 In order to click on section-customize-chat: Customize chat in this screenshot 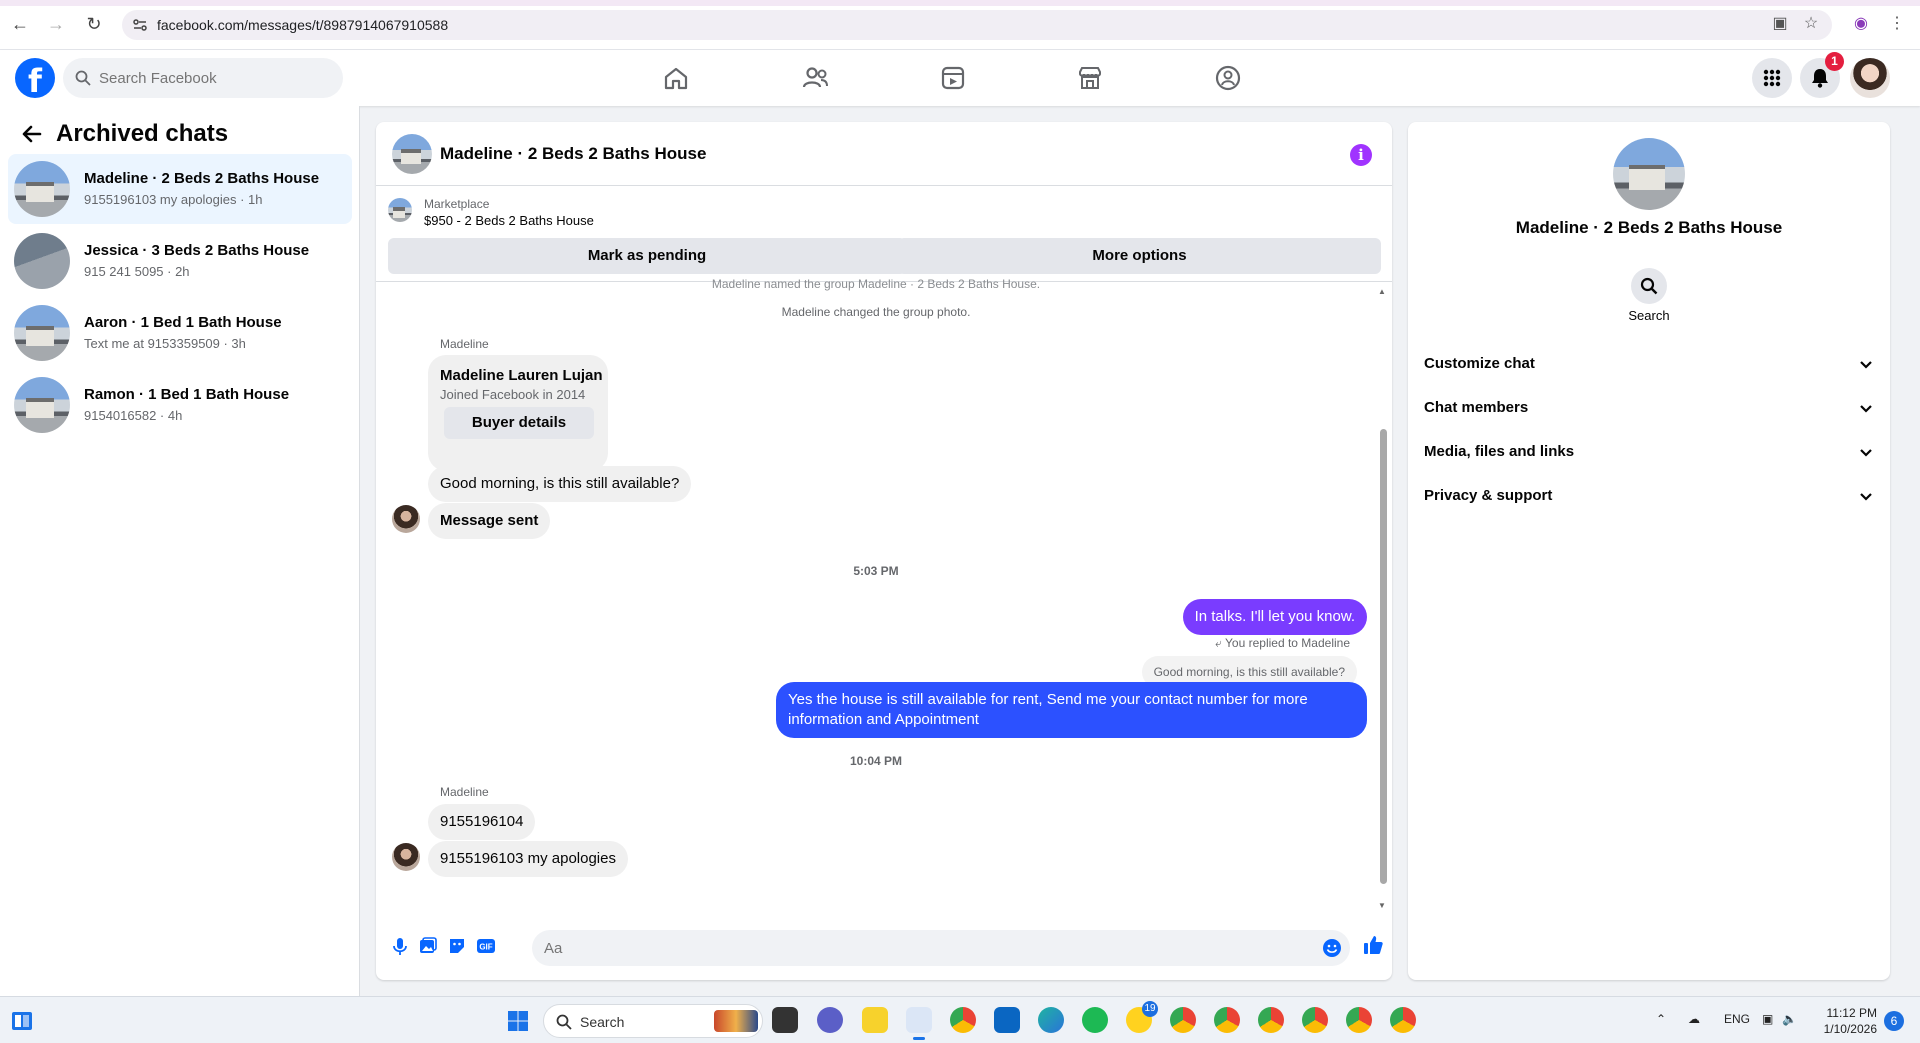, I will do `click(1649, 364)`.